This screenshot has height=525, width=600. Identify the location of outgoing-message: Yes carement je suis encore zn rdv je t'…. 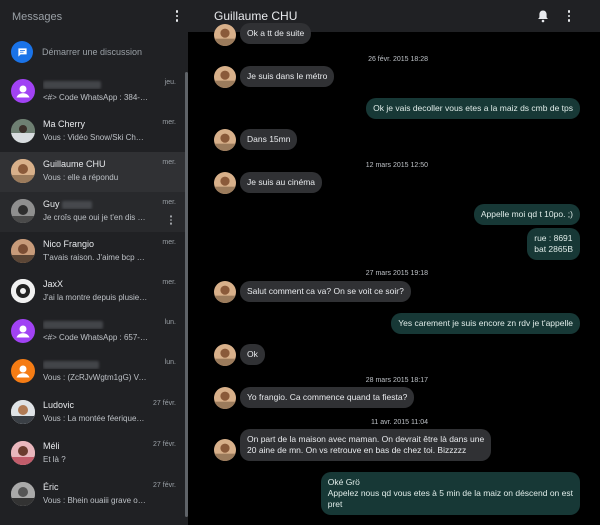
(485, 323).